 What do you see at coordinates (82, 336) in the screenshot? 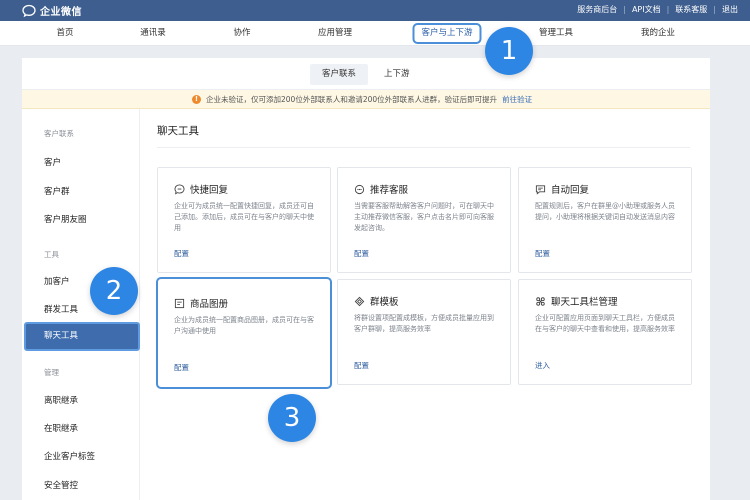
I see `sidebar-item-chat-tools: 聊天工具` at bounding box center [82, 336].